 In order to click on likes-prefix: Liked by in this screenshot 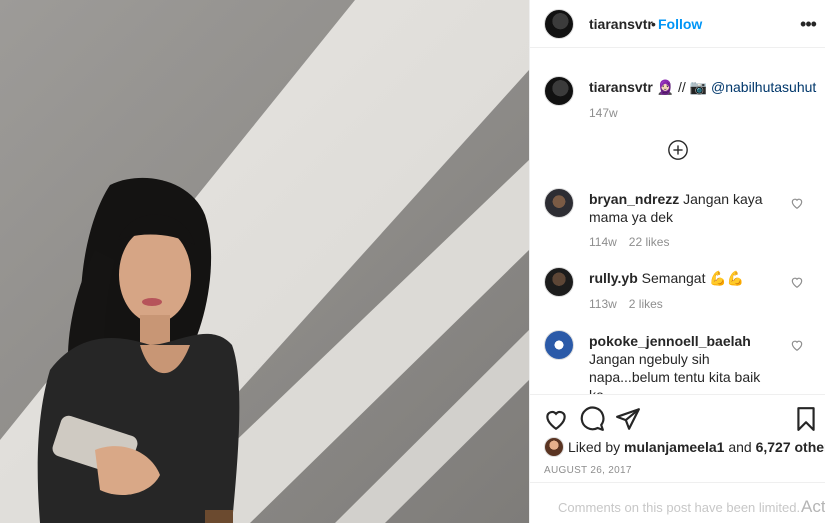, I will do `click(596, 447)`.